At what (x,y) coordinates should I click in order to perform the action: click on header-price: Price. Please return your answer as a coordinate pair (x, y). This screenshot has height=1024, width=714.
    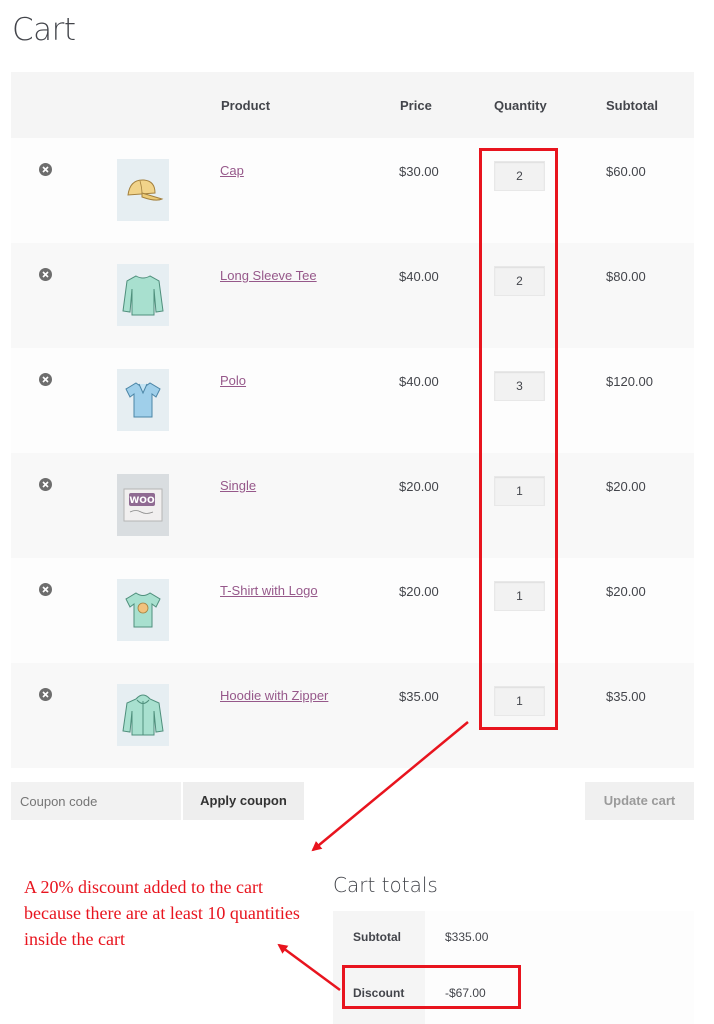
    Looking at the image, I should click on (416, 105).